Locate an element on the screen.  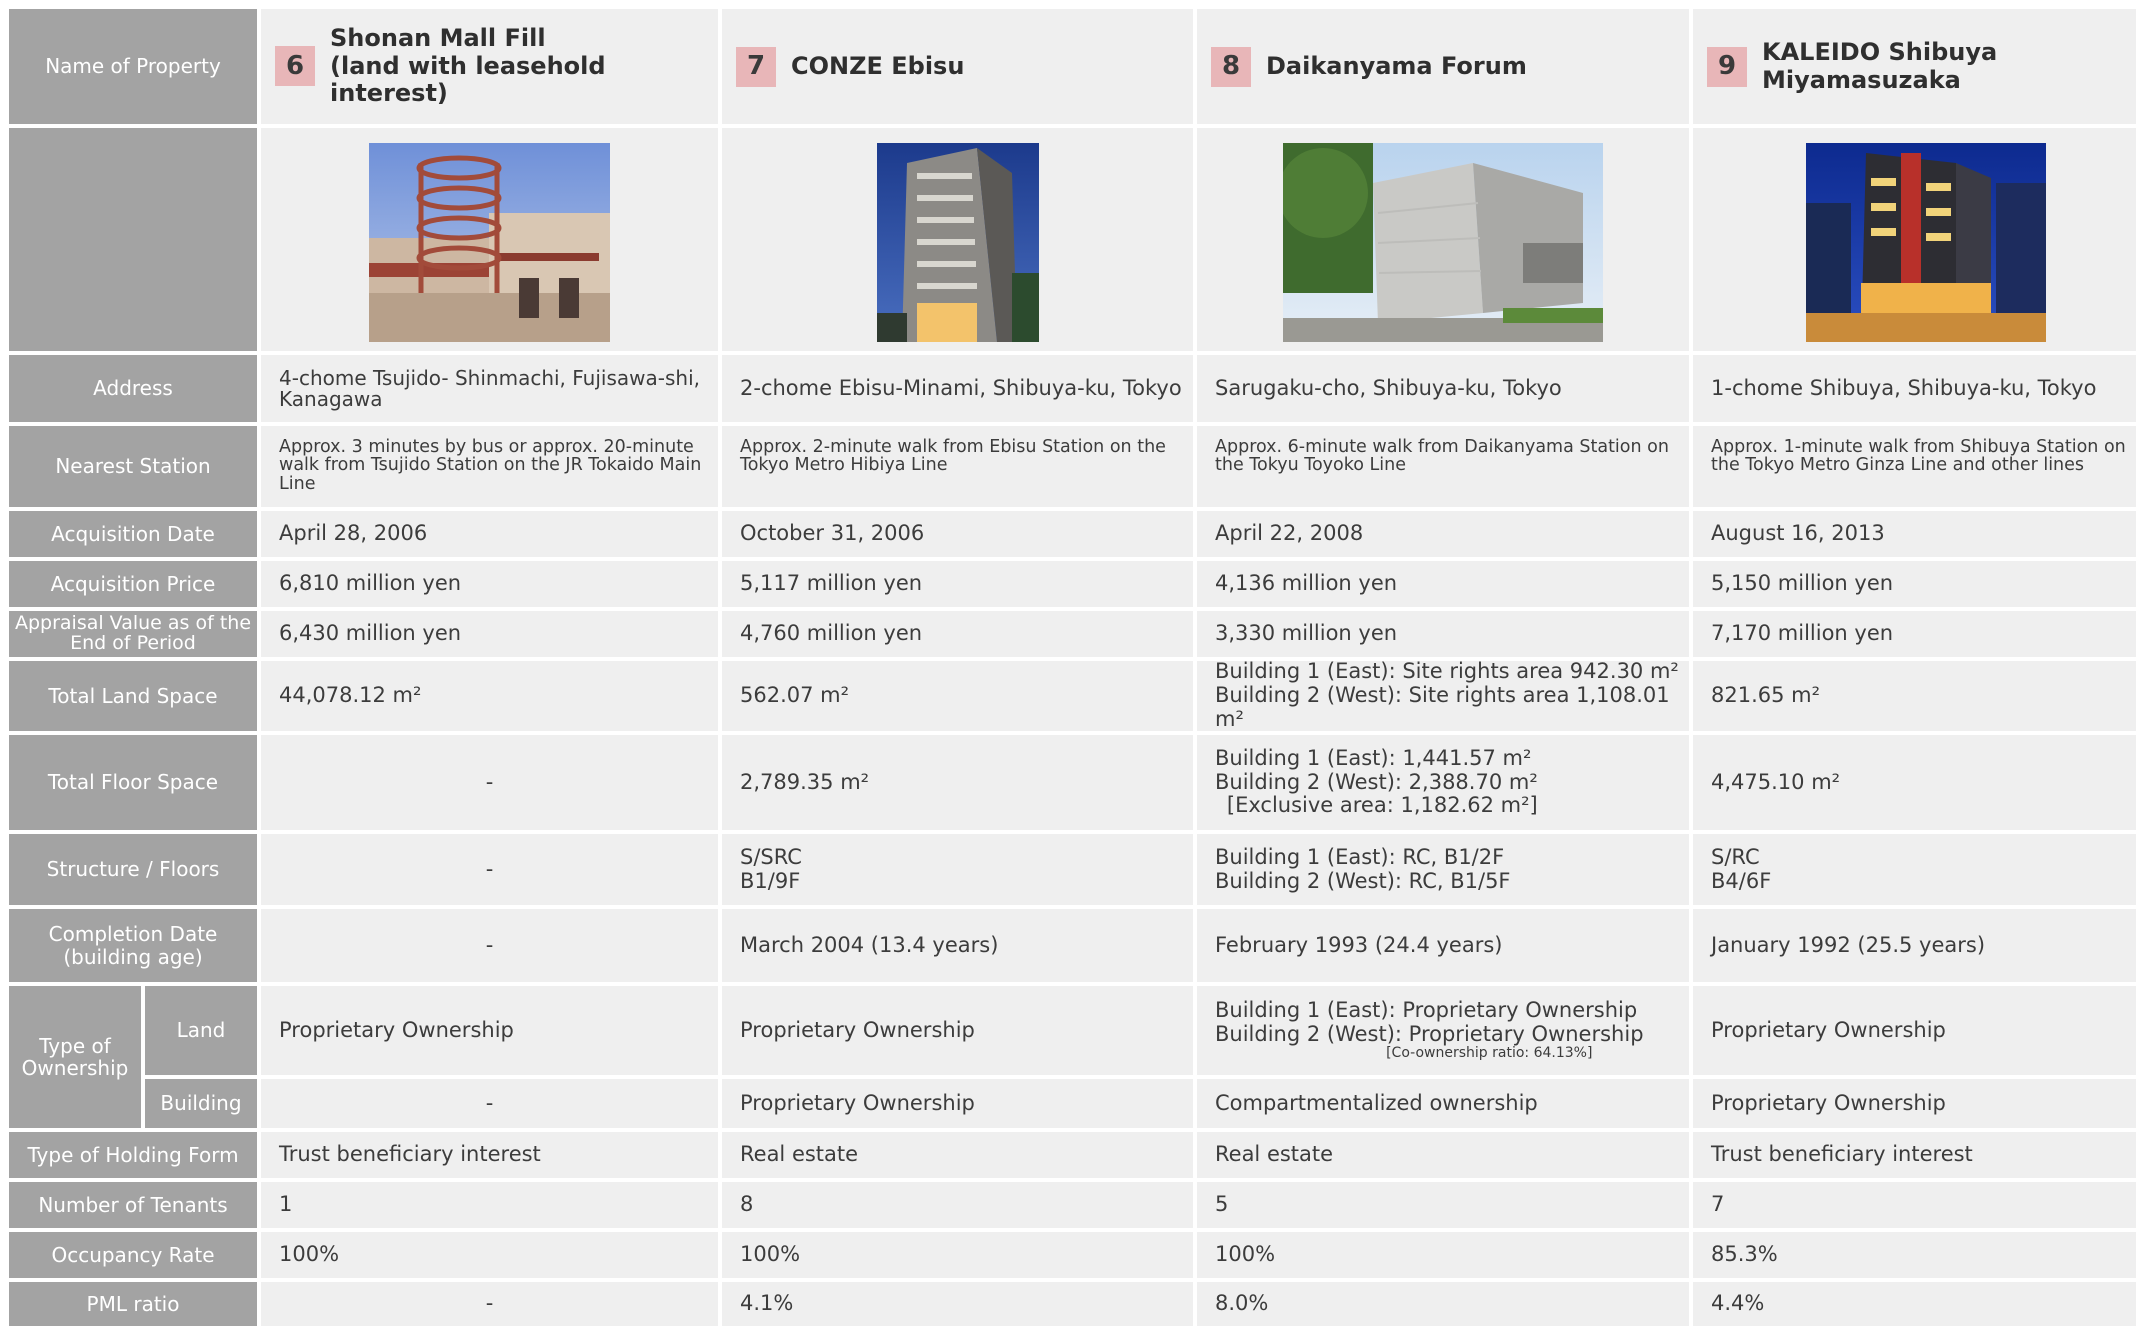
property-name: KALEIDO Shibuya is located at coordinates (1880, 52).